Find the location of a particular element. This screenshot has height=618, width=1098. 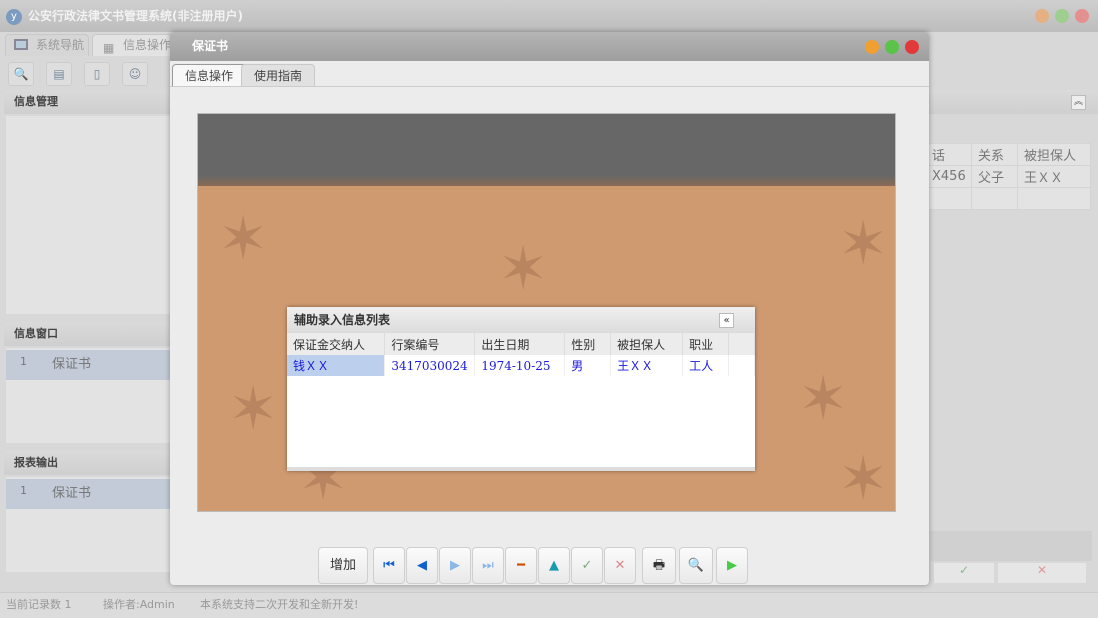

last-record-icon: ⏭ is located at coordinates (488, 565).